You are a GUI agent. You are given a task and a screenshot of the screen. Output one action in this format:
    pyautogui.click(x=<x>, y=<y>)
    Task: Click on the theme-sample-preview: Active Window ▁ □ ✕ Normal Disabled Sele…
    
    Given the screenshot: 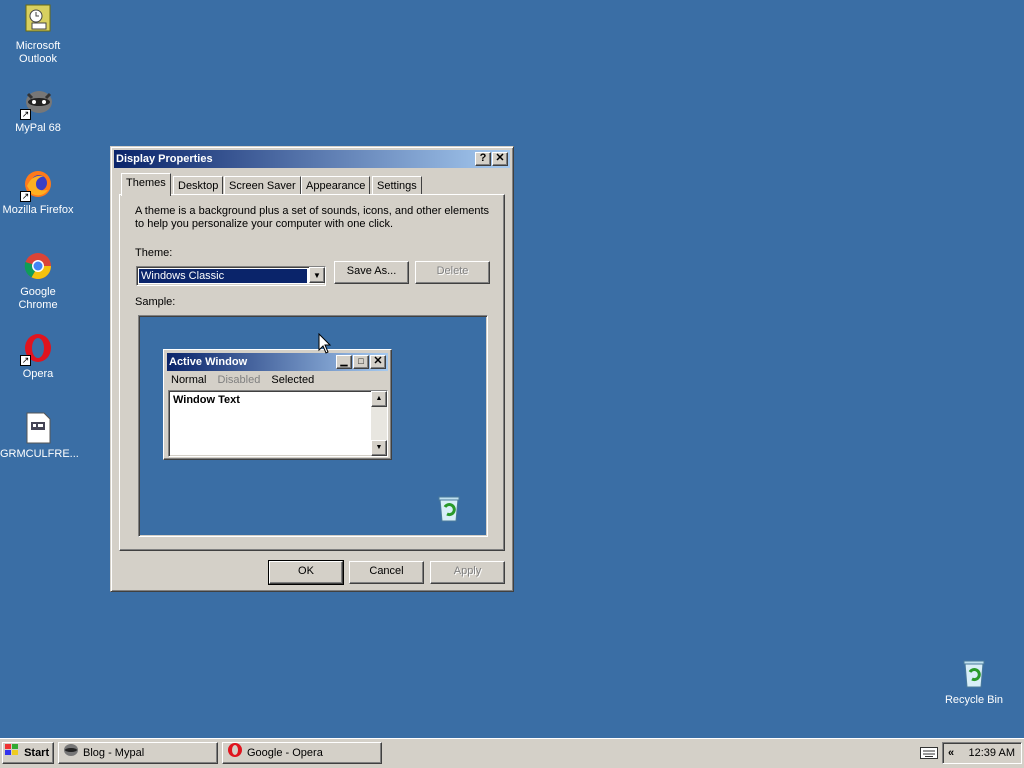 What is the action you would take?
    pyautogui.click(x=313, y=426)
    